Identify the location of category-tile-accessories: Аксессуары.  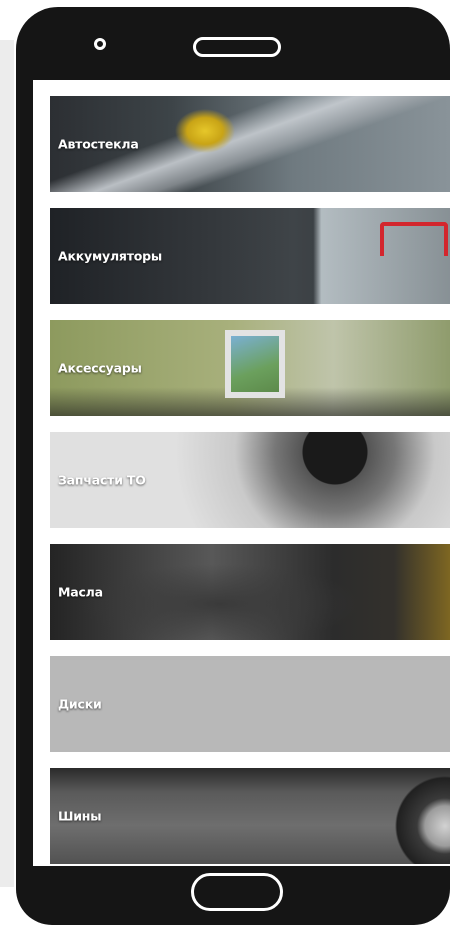
(250, 368).